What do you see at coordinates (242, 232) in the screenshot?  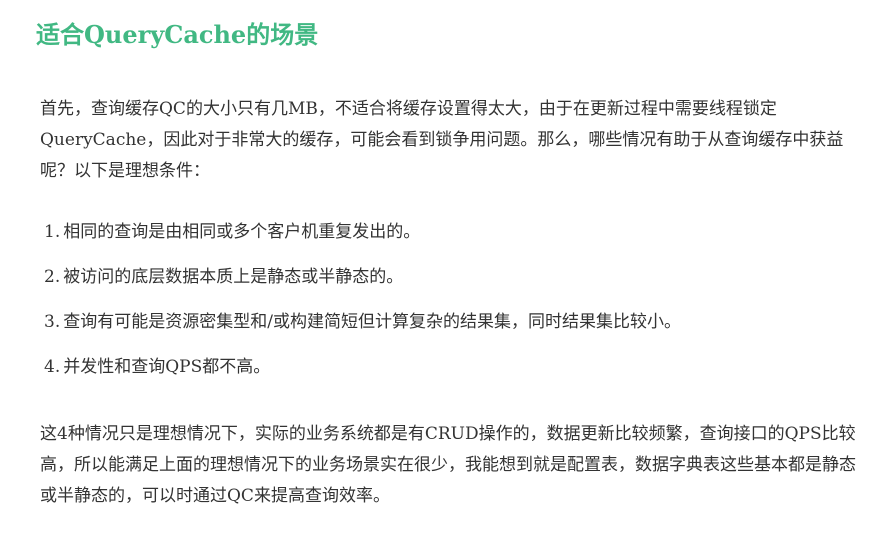 I see `list-item-text: 相同的查询是由相同或多个客户机重复发出的。` at bounding box center [242, 232].